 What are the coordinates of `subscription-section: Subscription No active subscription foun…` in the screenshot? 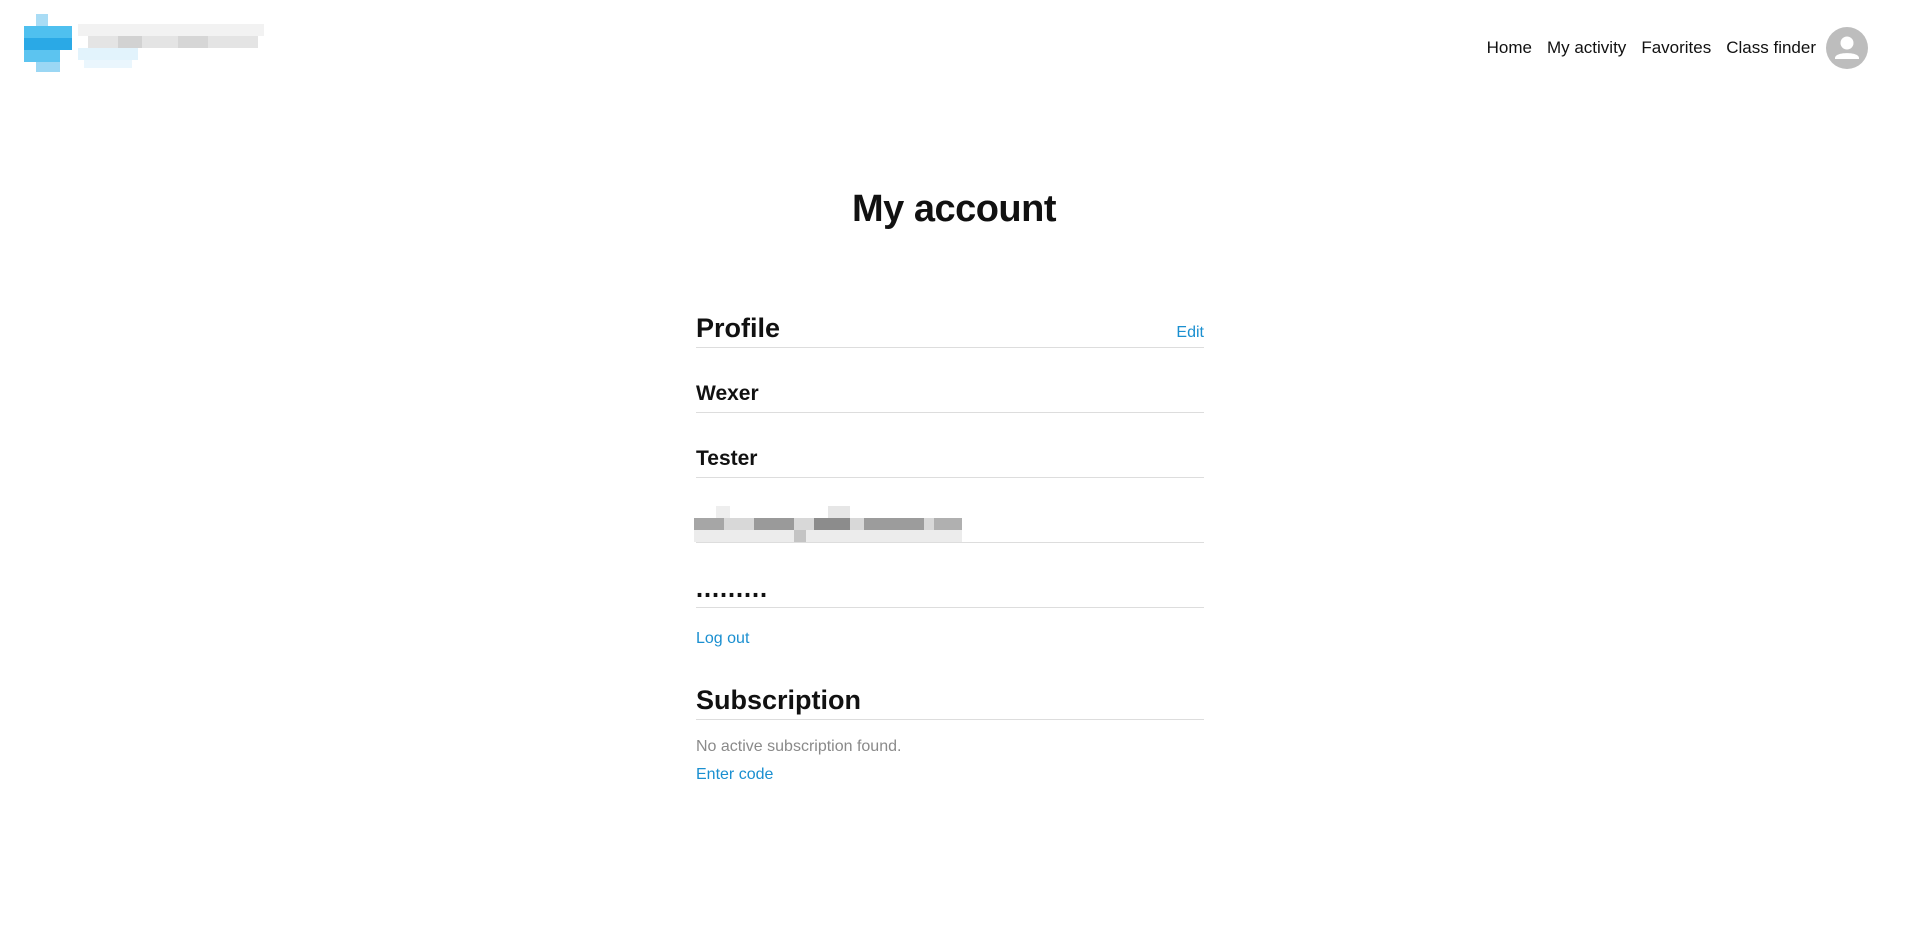 It's located at (950, 733).